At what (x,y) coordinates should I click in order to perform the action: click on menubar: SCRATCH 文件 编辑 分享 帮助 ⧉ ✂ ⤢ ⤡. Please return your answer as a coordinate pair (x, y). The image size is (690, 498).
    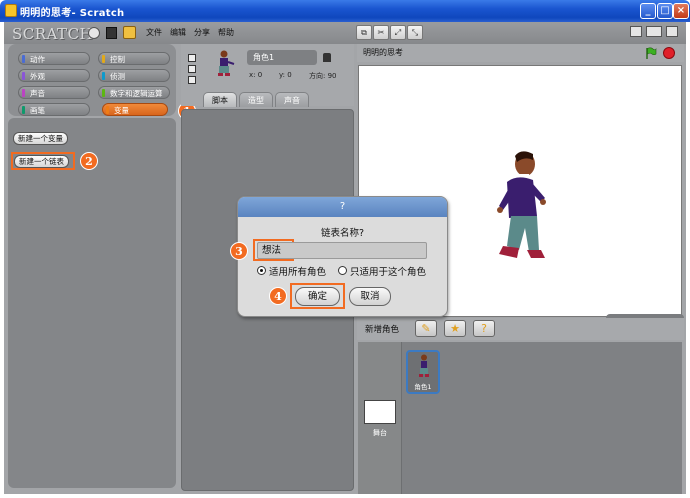
    Looking at the image, I should click on (345, 33).